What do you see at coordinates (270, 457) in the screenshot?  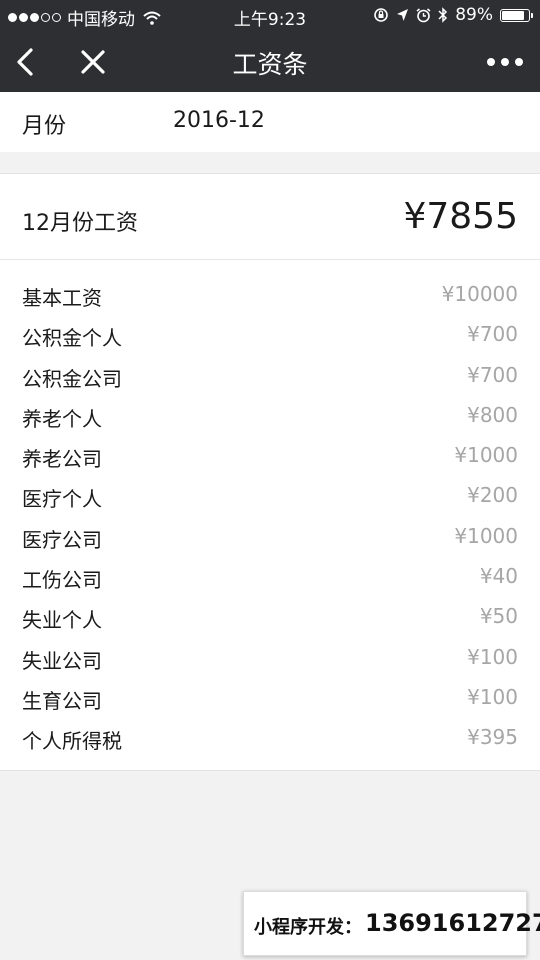 I see `salary-item-row: 养老公司 ¥1000` at bounding box center [270, 457].